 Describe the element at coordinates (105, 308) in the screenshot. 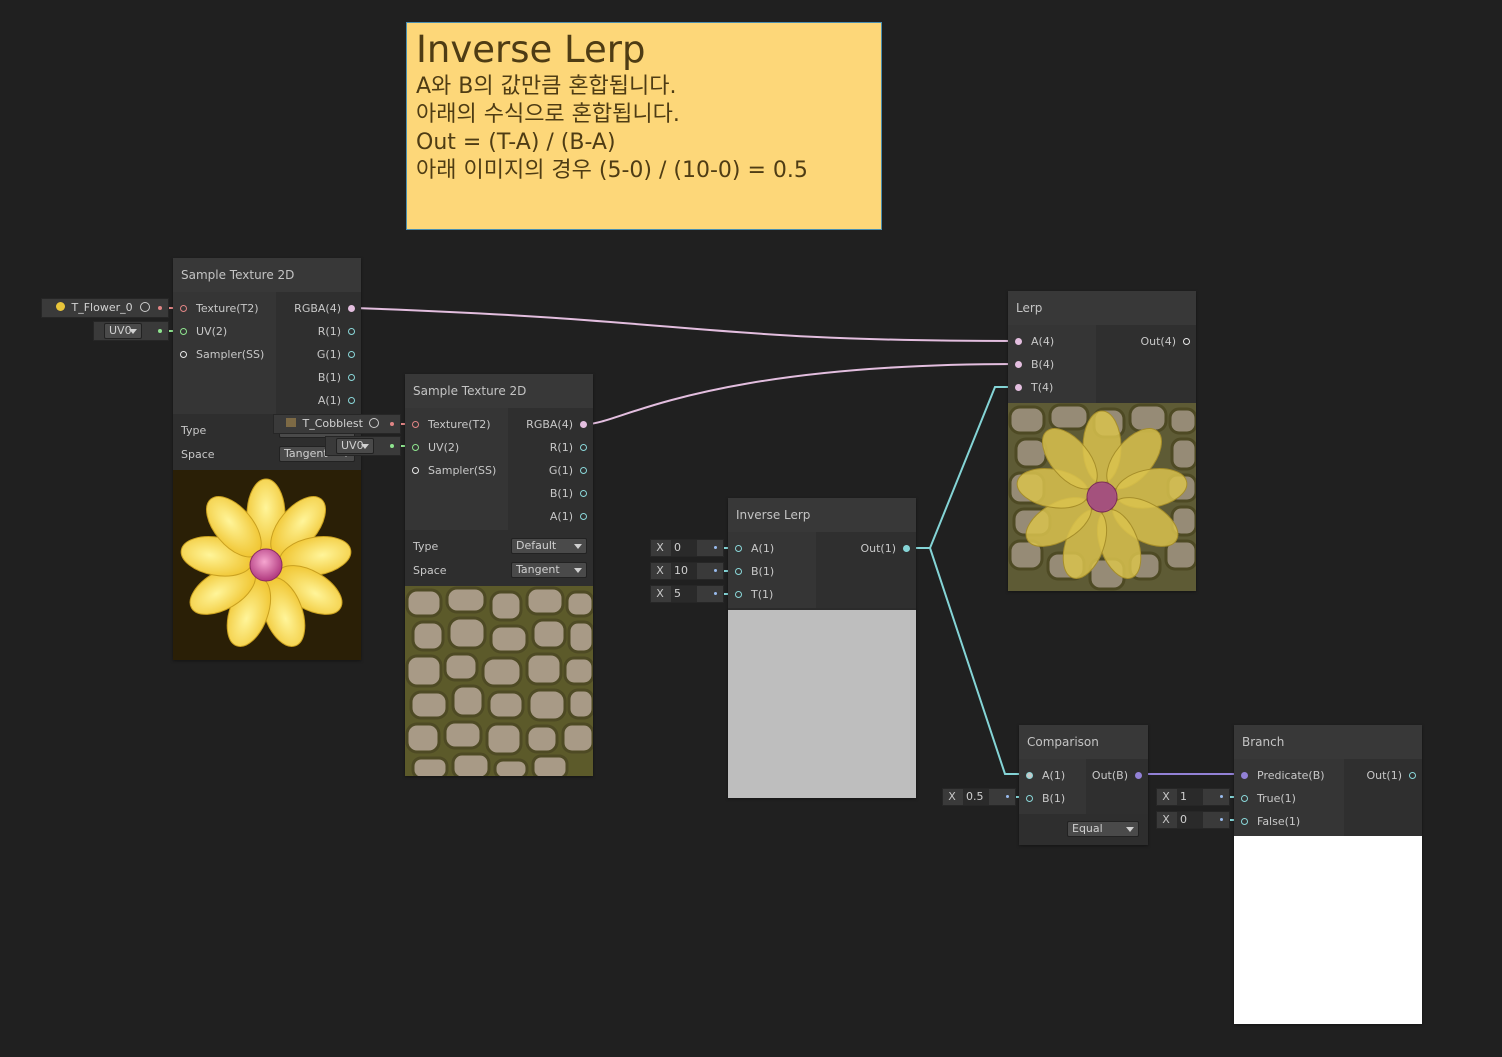

I see `texture-asset-field-flower: T_Flower_0` at that location.